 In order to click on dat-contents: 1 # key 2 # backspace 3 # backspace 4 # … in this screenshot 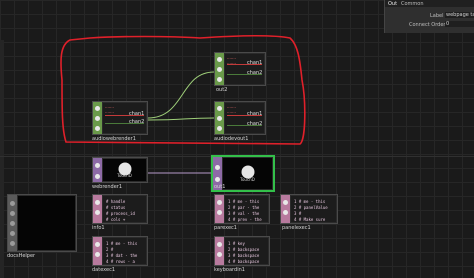, I will do `click(244, 252)`.